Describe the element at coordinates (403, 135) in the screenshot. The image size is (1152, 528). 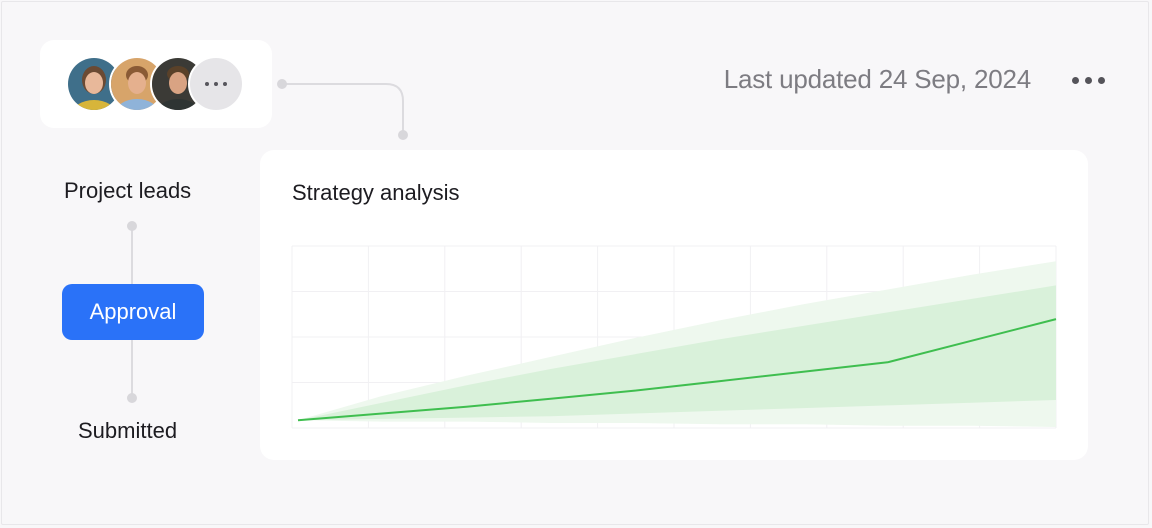
I see `connector-dot-end` at that location.